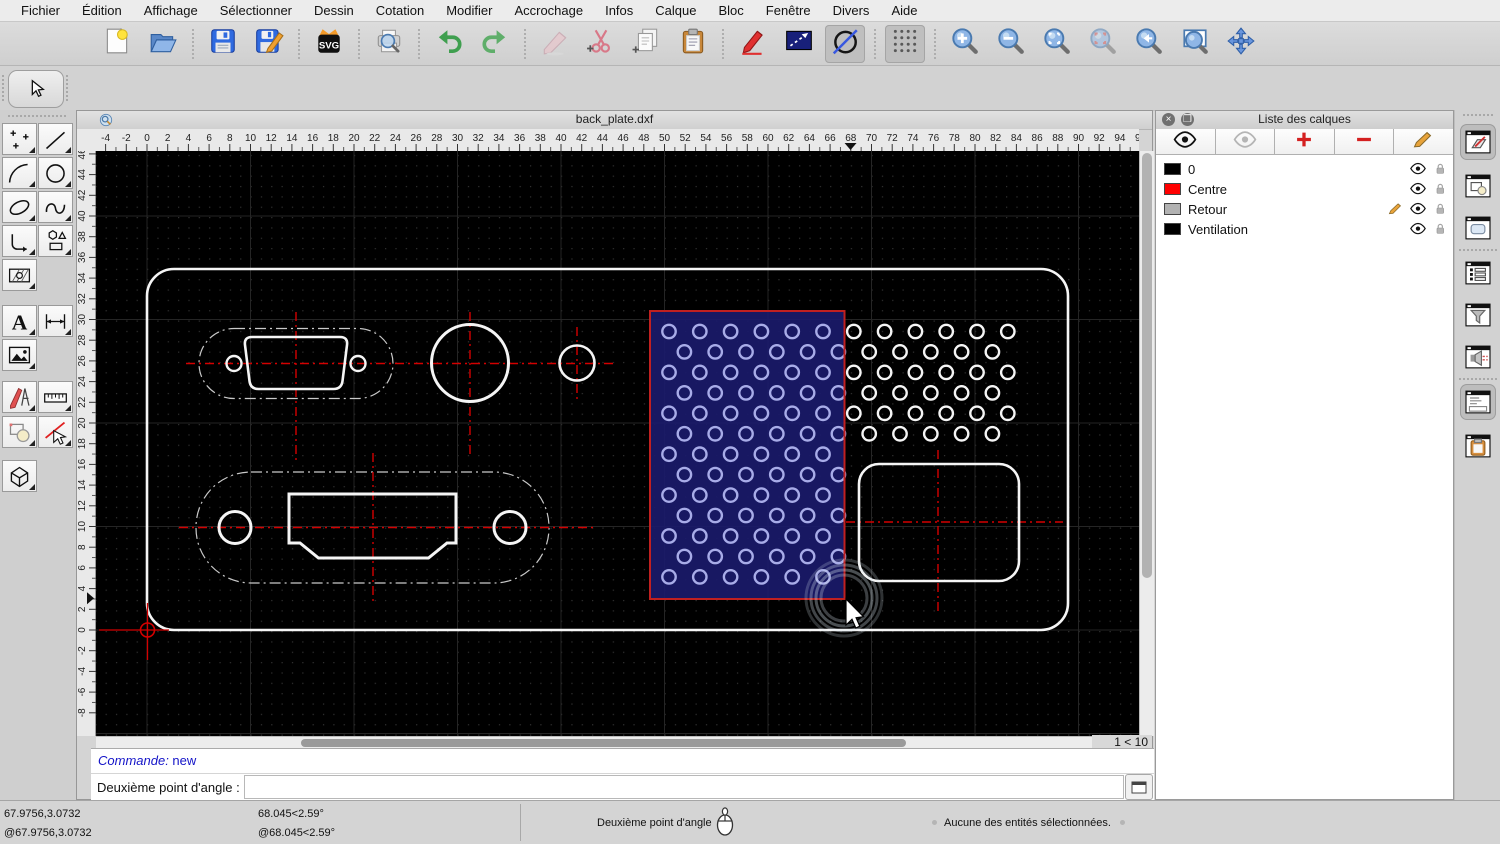 Image resolution: width=1500 pixels, height=844 pixels. Describe the element at coordinates (1057, 44) in the screenshot. I see `zoom-auto-button` at that location.